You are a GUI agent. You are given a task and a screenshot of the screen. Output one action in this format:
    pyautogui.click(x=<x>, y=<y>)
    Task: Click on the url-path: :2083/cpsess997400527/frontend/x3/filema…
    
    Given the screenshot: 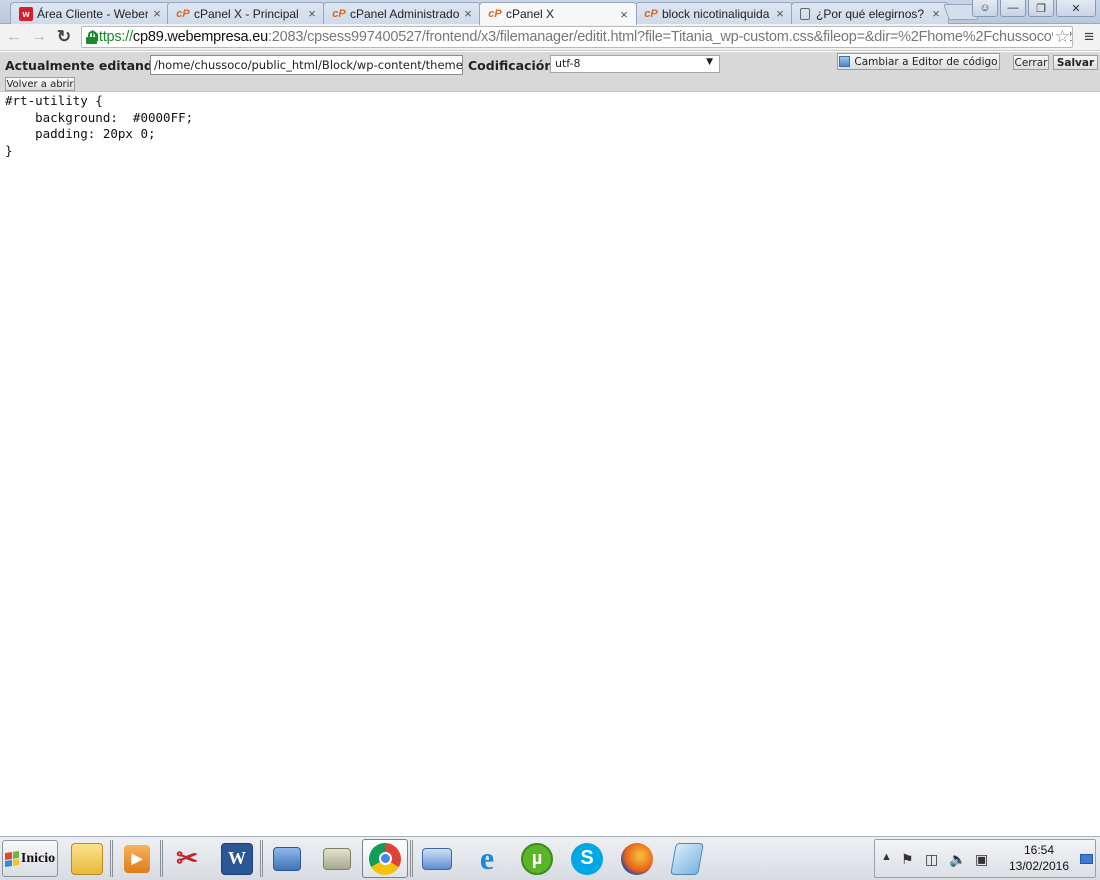 What is the action you would take?
    pyautogui.click(x=670, y=37)
    